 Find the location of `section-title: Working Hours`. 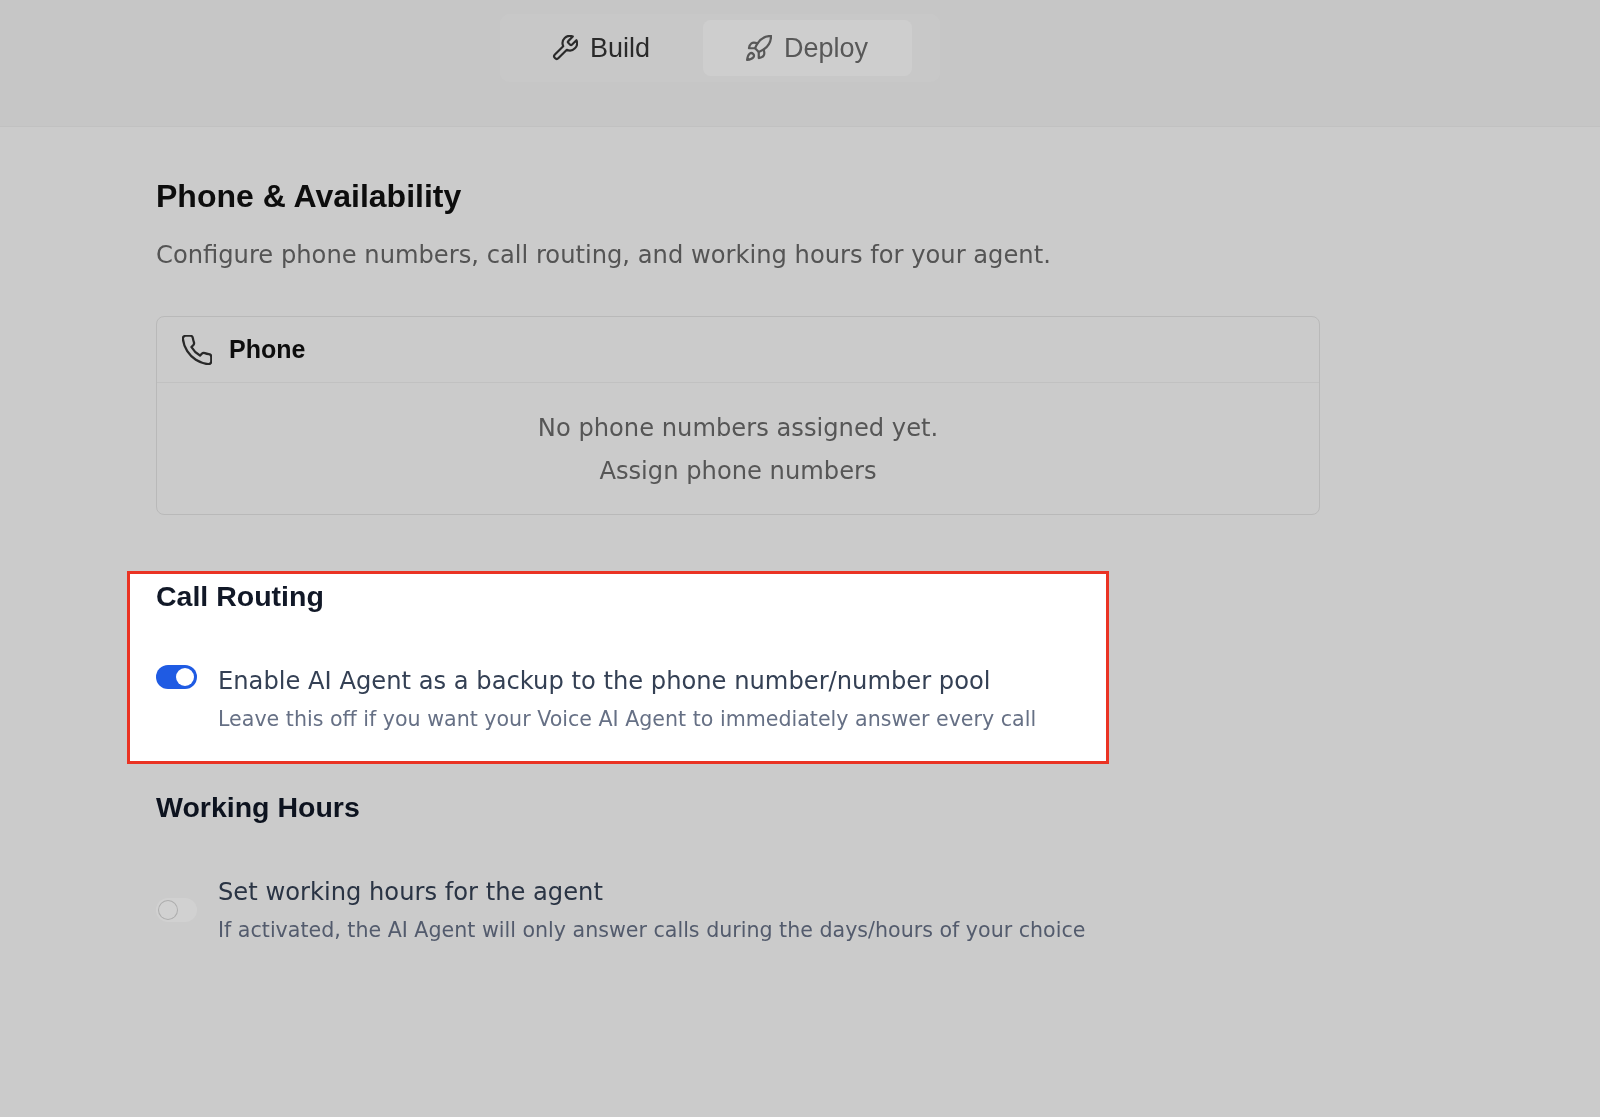

section-title: Working Hours is located at coordinates (258, 807).